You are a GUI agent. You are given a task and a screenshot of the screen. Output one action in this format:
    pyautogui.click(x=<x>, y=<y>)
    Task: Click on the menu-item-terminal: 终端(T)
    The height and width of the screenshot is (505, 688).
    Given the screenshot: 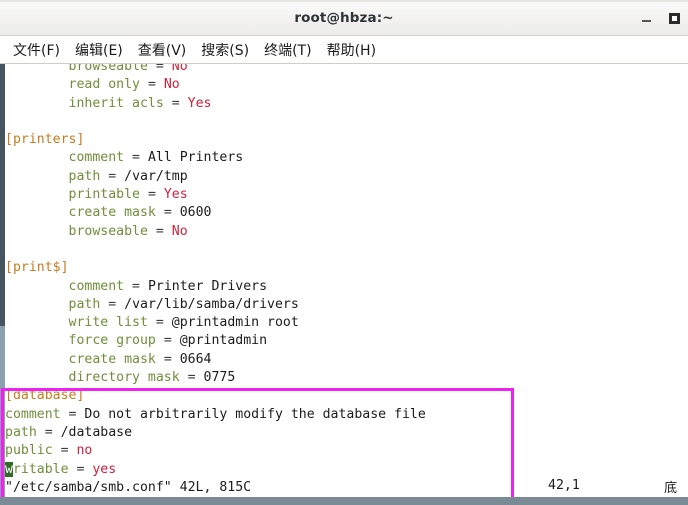 What is the action you would take?
    pyautogui.click(x=289, y=50)
    